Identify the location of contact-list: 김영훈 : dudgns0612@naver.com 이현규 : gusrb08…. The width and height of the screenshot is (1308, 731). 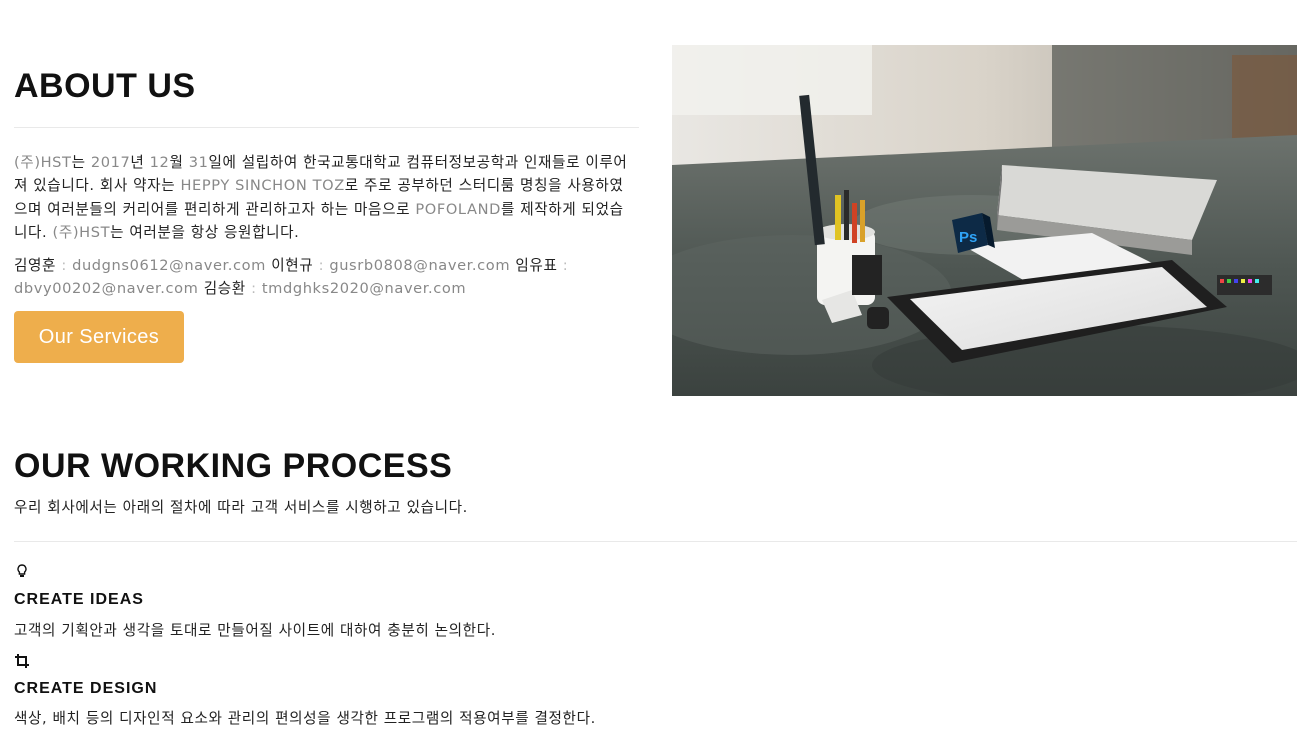
(325, 277).